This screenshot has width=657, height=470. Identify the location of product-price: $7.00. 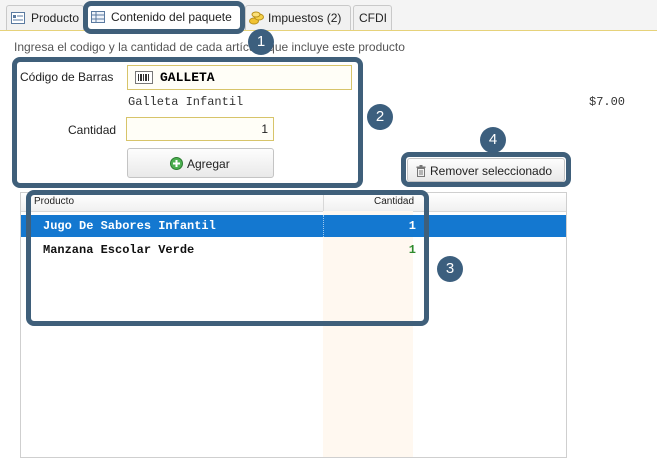
(607, 102).